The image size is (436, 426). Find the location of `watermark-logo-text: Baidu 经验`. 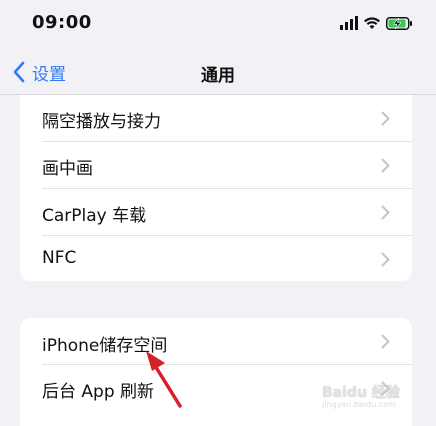

watermark-logo-text: Baidu 经验 is located at coordinates (361, 393).